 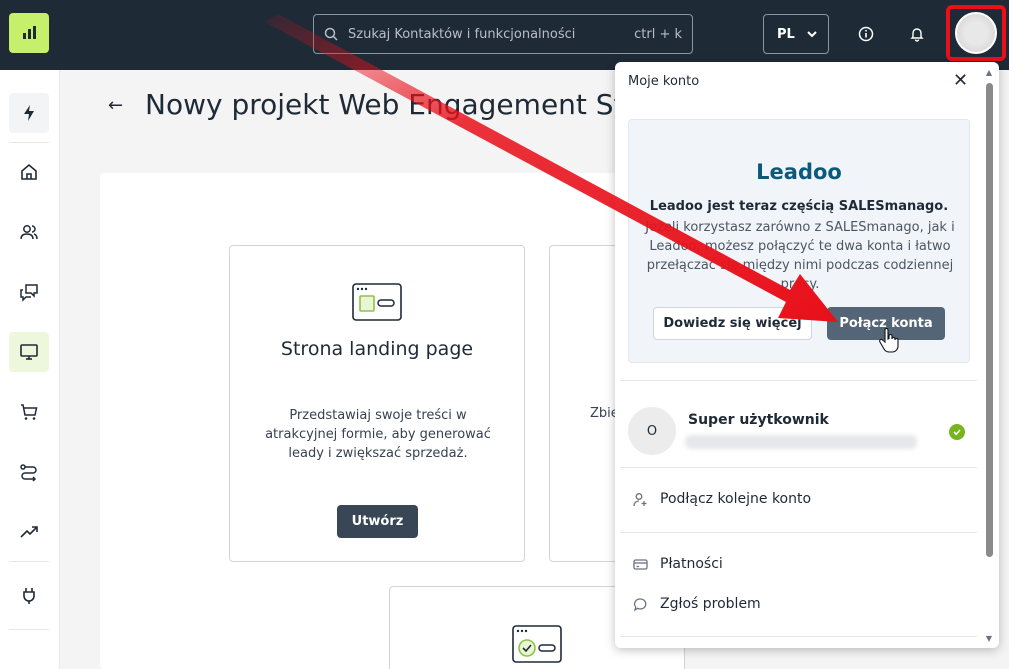 I want to click on chat-icon, so click(x=29, y=293).